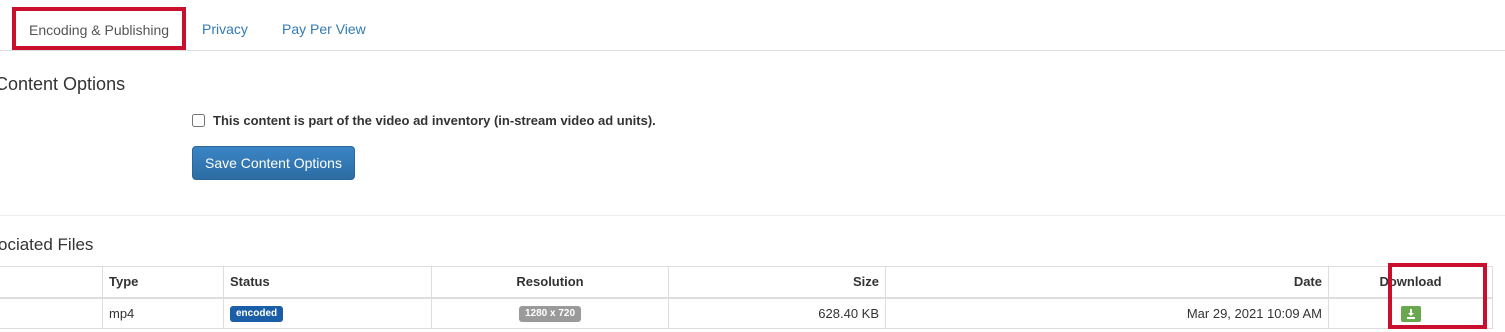  I want to click on cell-status: encoded, so click(327, 313).